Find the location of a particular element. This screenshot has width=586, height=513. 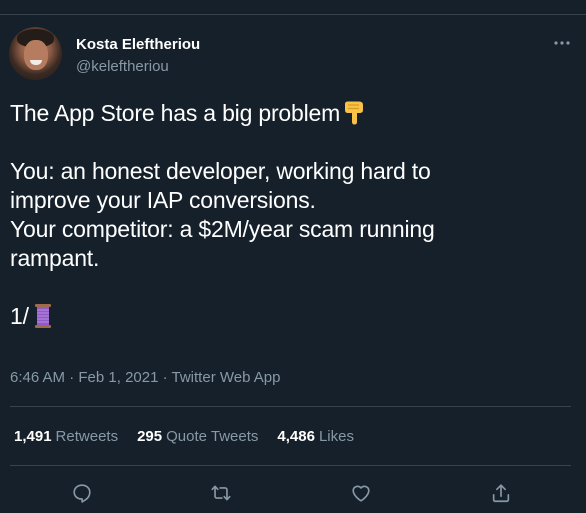

engagement-stats: 1,491 Retweets 295 Quote Tweets 4,486 Likes is located at coordinates (193, 436).